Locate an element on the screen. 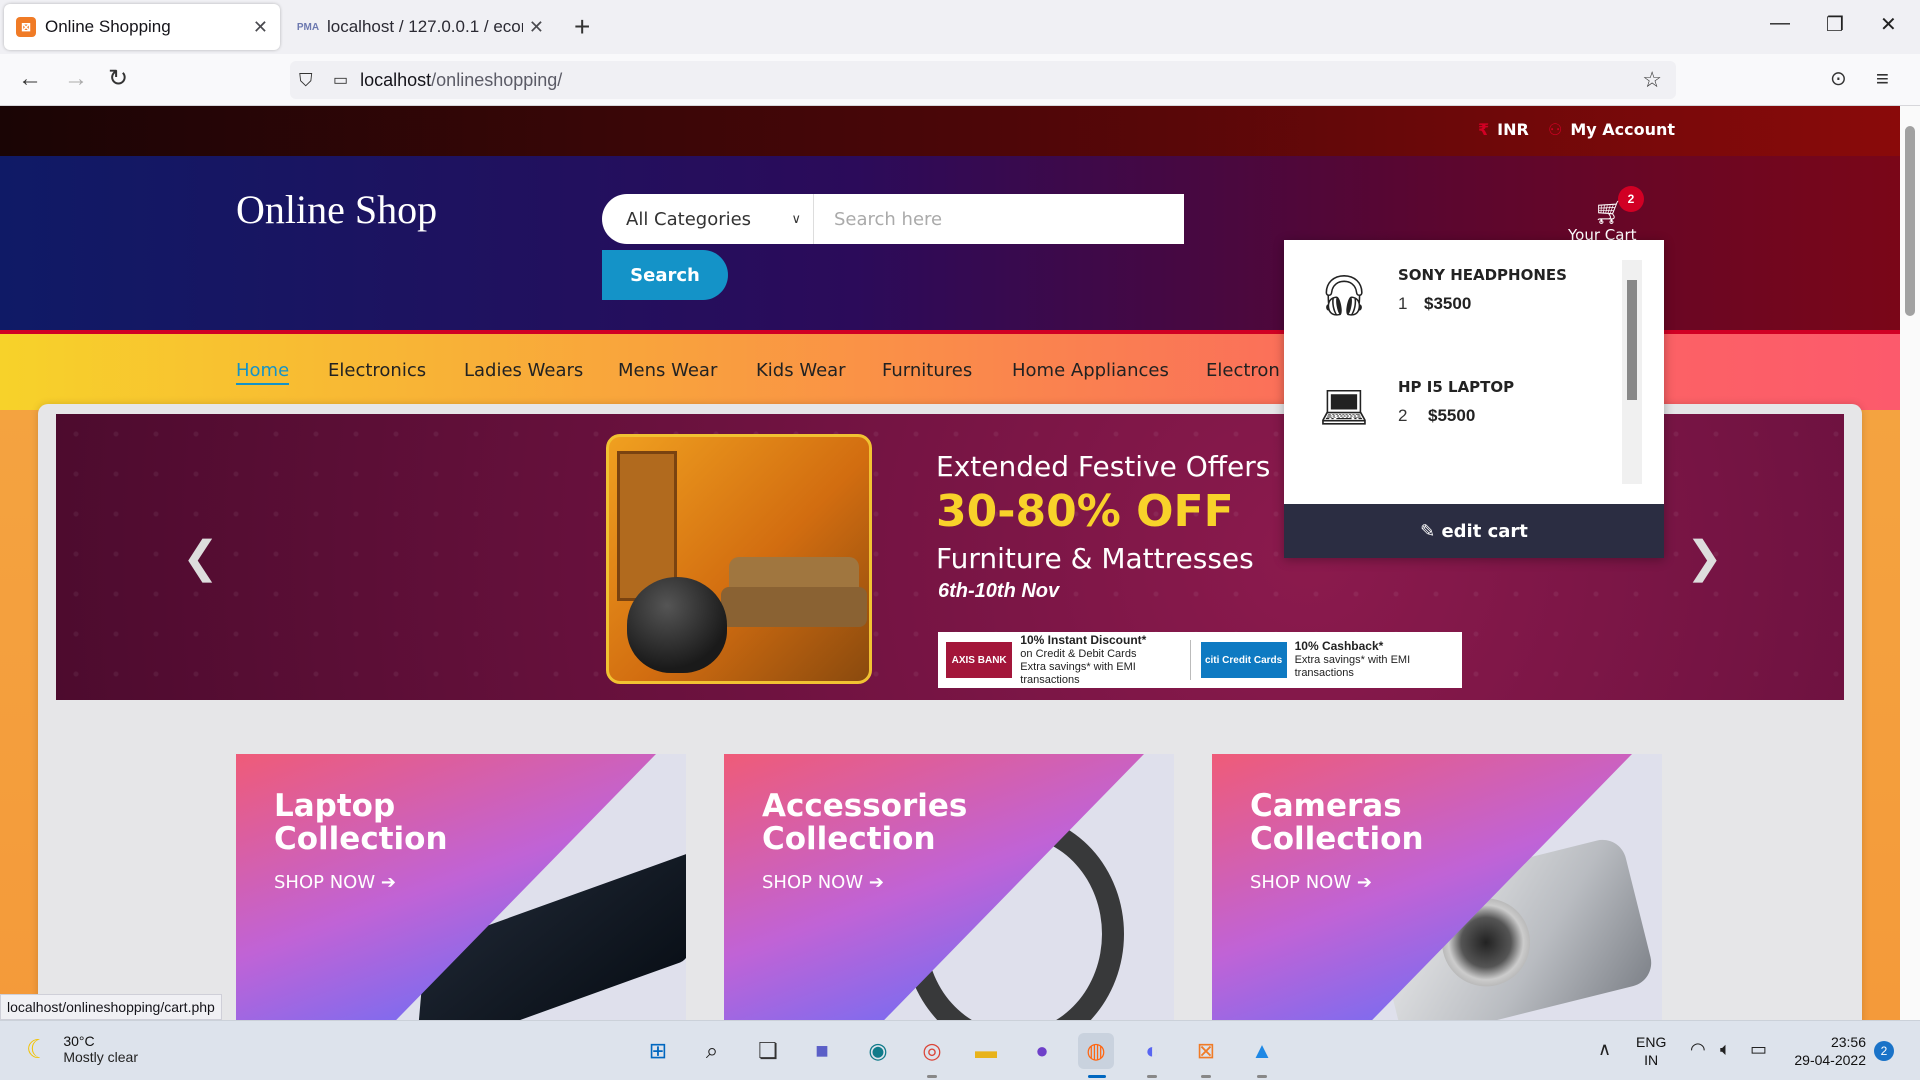  cart-item-qty: 2 is located at coordinates (1403, 415).